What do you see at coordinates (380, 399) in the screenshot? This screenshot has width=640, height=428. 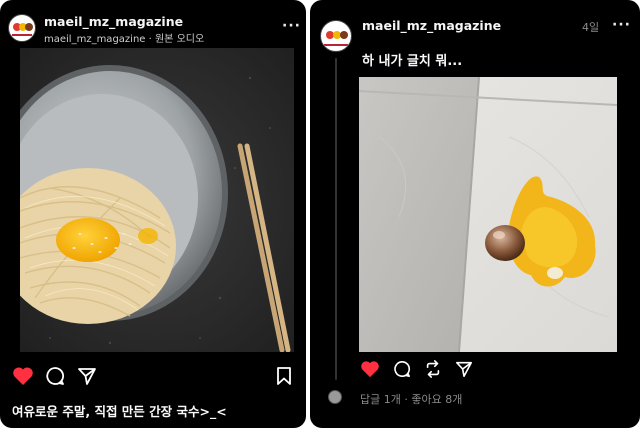 I see `reply-count: 답글 1개` at bounding box center [380, 399].